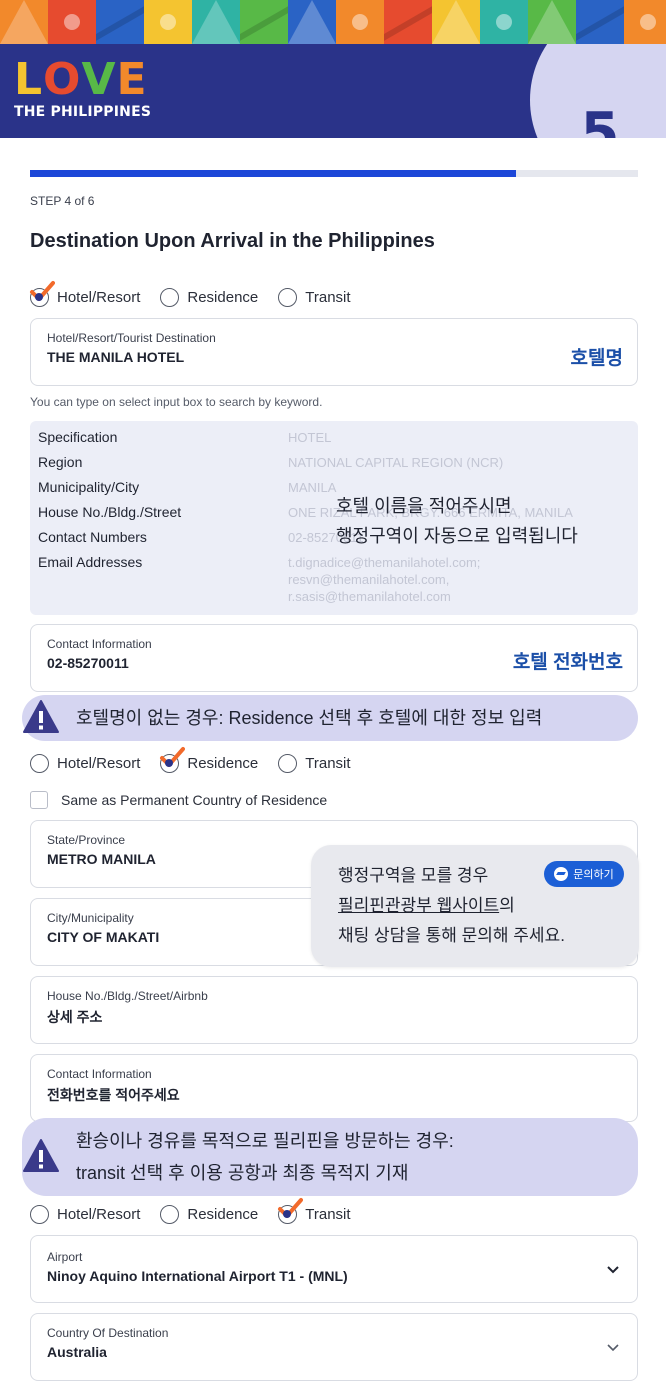 This screenshot has height=1398, width=666. What do you see at coordinates (334, 1347) in the screenshot?
I see `country-of-destination-select: Country Of Destination Australia` at bounding box center [334, 1347].